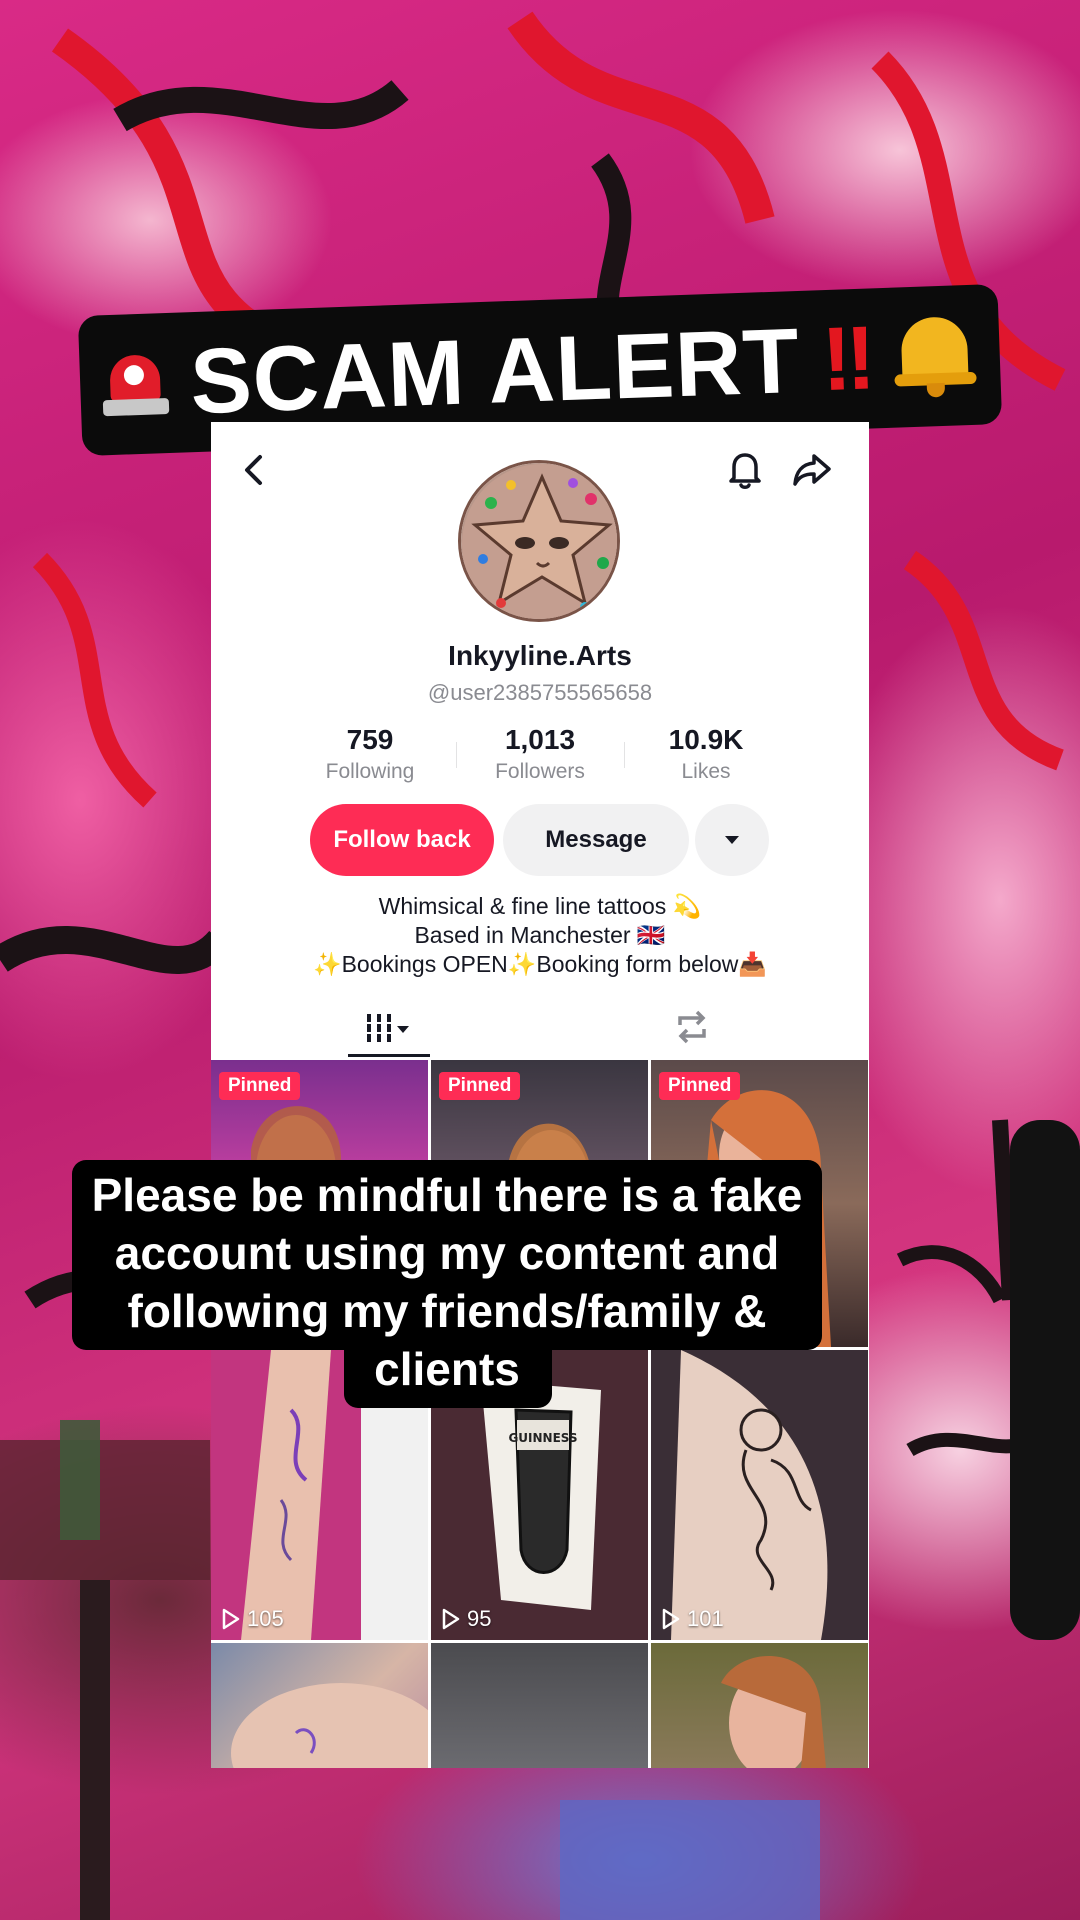 The width and height of the screenshot is (1080, 1920). Describe the element at coordinates (812, 470) in the screenshot. I see `share-icon` at that location.